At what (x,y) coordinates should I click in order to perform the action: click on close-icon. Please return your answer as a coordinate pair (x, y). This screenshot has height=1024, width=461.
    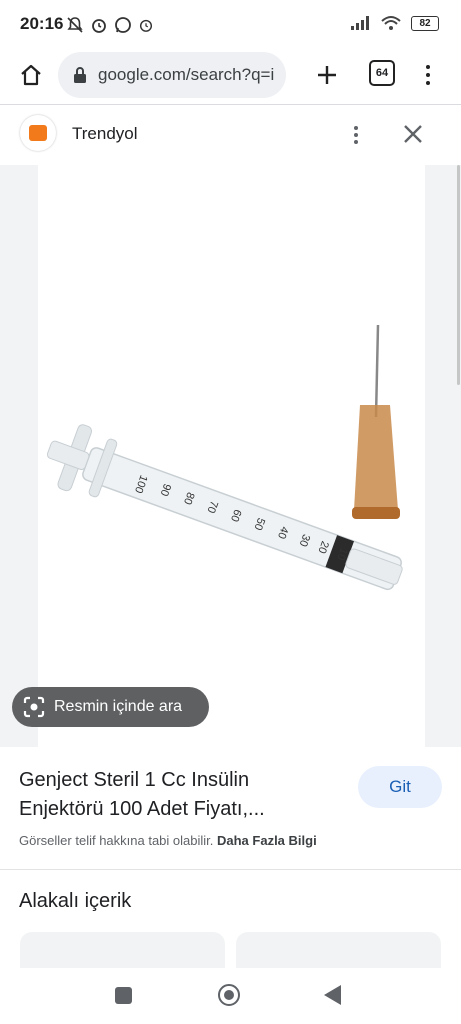
    Looking at the image, I should click on (413, 134).